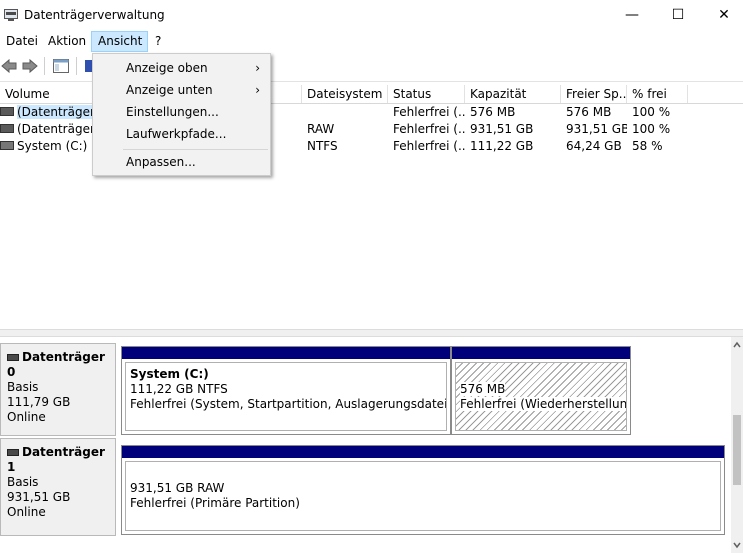 The width and height of the screenshot is (743, 553). Describe the element at coordinates (322, 146) in the screenshot. I see `volume-filesystem: NTFS` at that location.